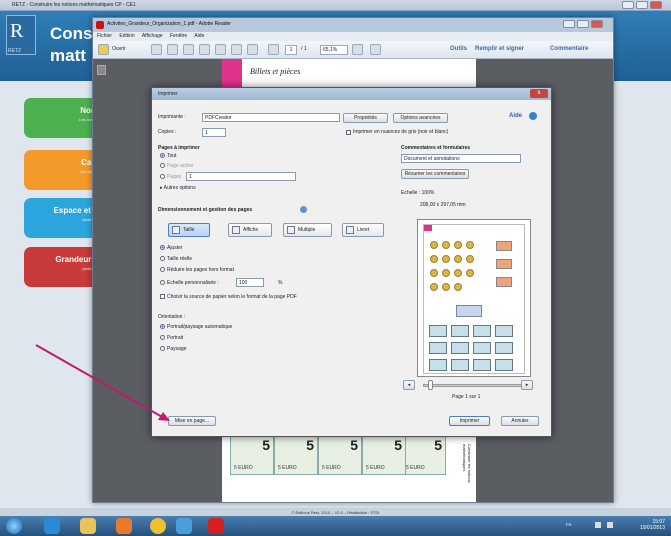  Describe the element at coordinates (172, 49) in the screenshot. I see `edit-icon` at that location.